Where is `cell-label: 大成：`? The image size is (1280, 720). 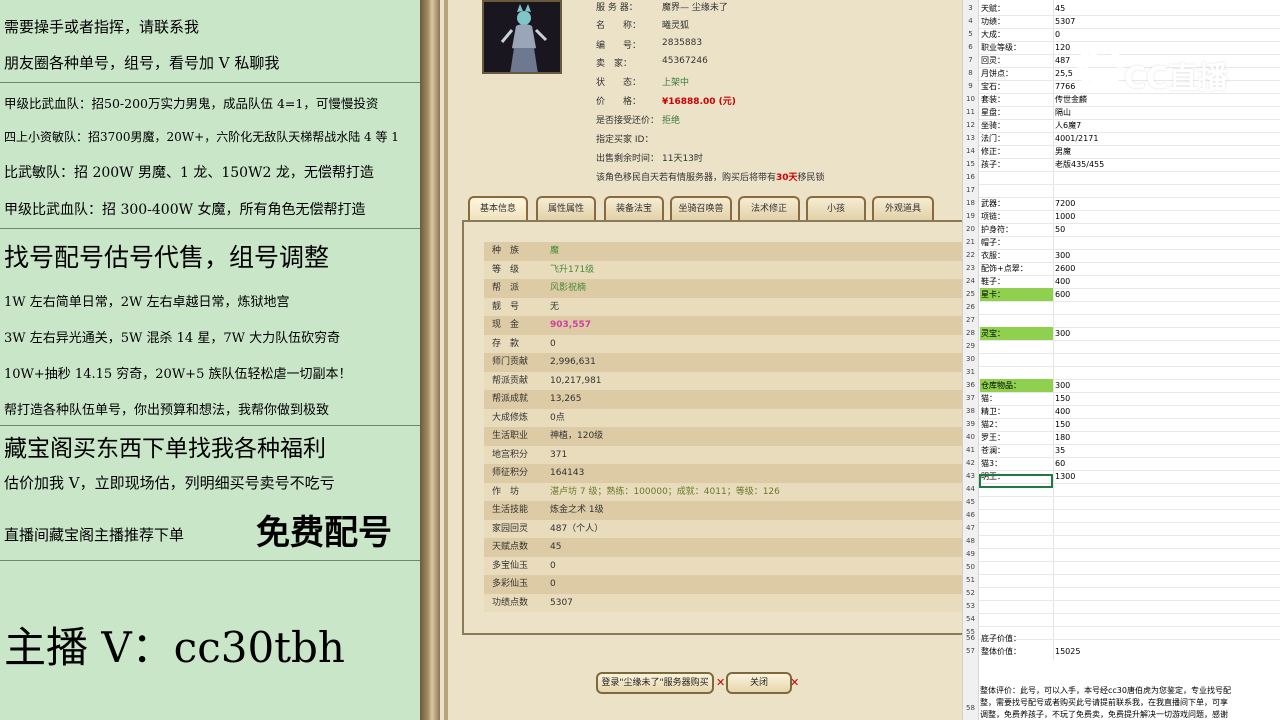
cell-label: 大成： is located at coordinates (1016, 34).